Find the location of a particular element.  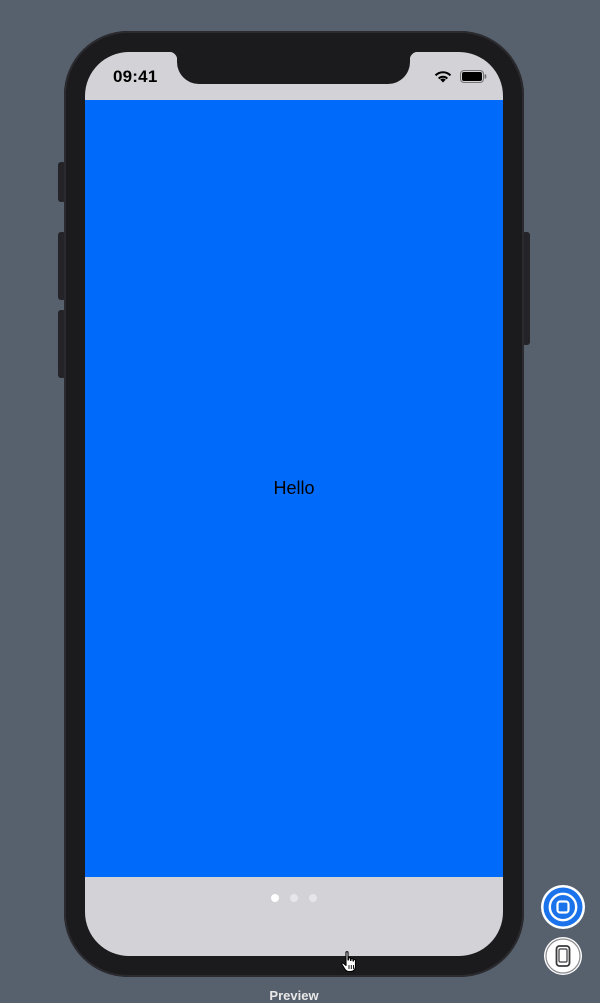

notch is located at coordinates (293, 68).